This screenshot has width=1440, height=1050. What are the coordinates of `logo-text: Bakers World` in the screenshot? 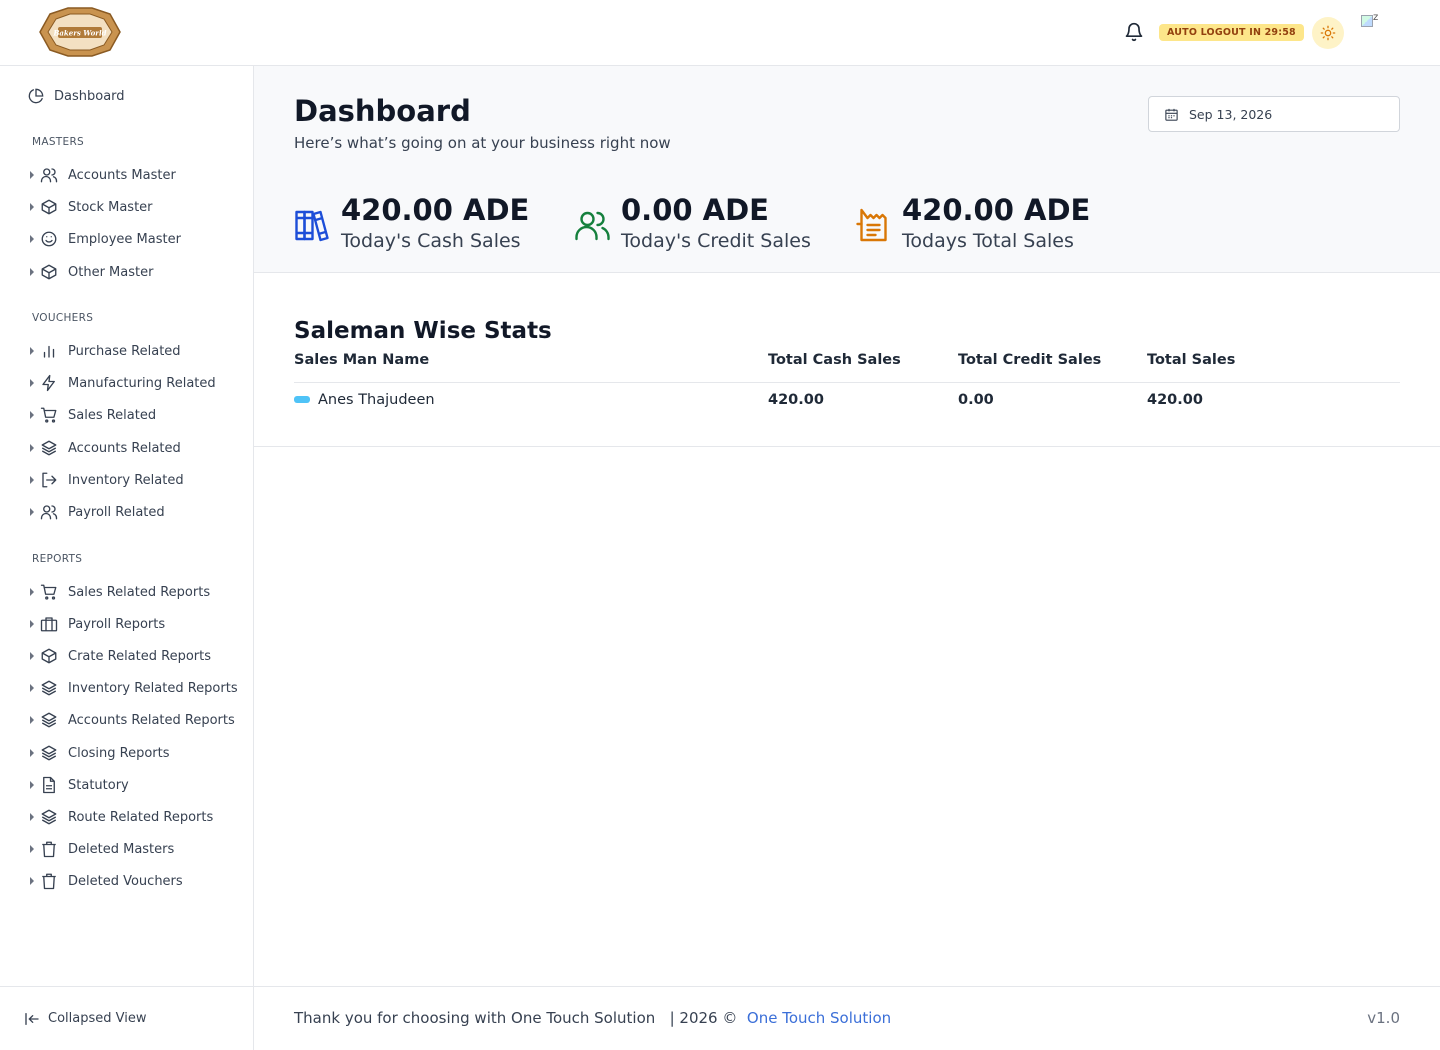 It's located at (79, 33).